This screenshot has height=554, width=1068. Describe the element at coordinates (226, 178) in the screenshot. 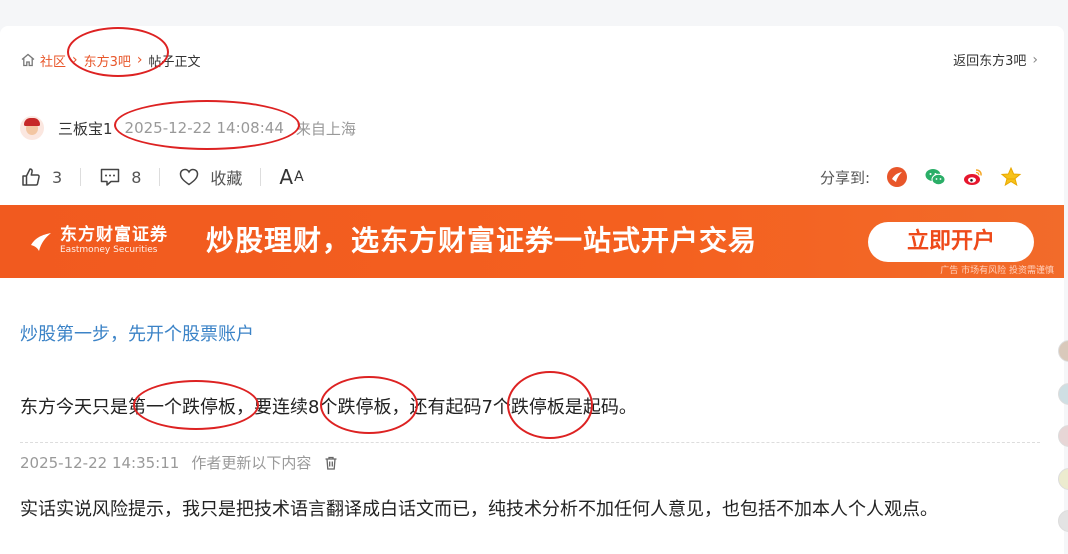

I see `collect-label: 收藏` at that location.